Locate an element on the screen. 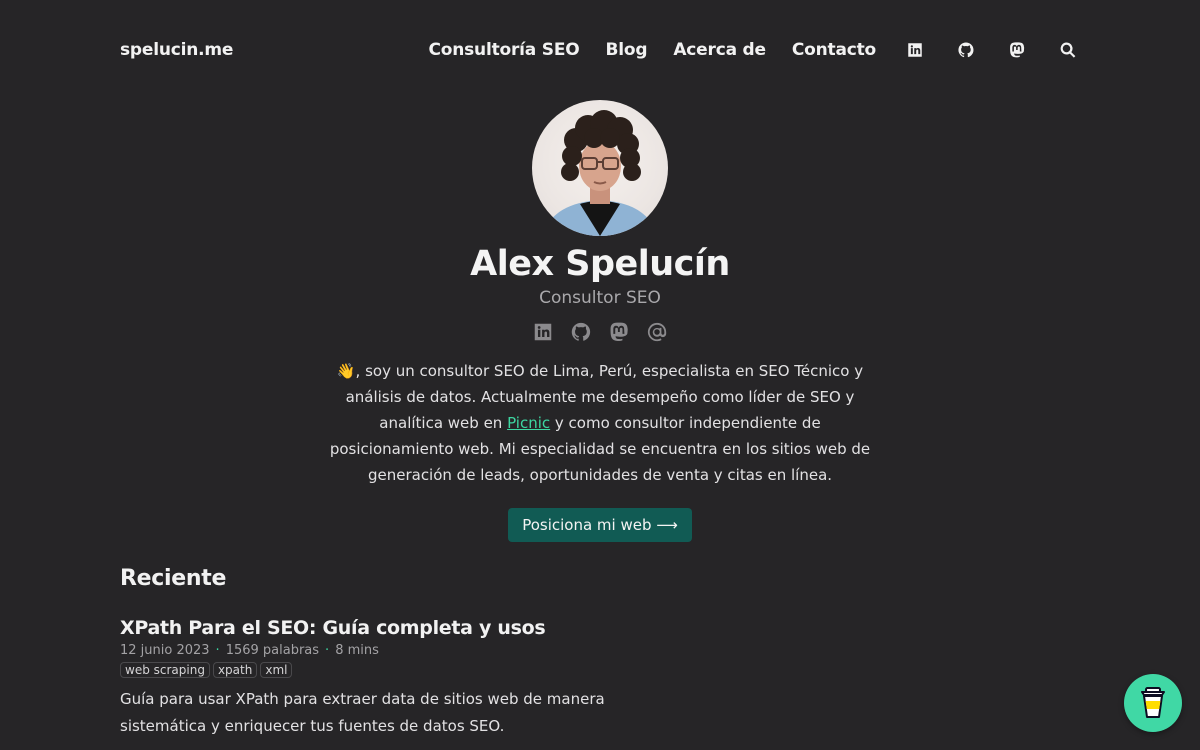 The image size is (1200, 750). post-tags: web scraping xpath xml is located at coordinates (400, 670).